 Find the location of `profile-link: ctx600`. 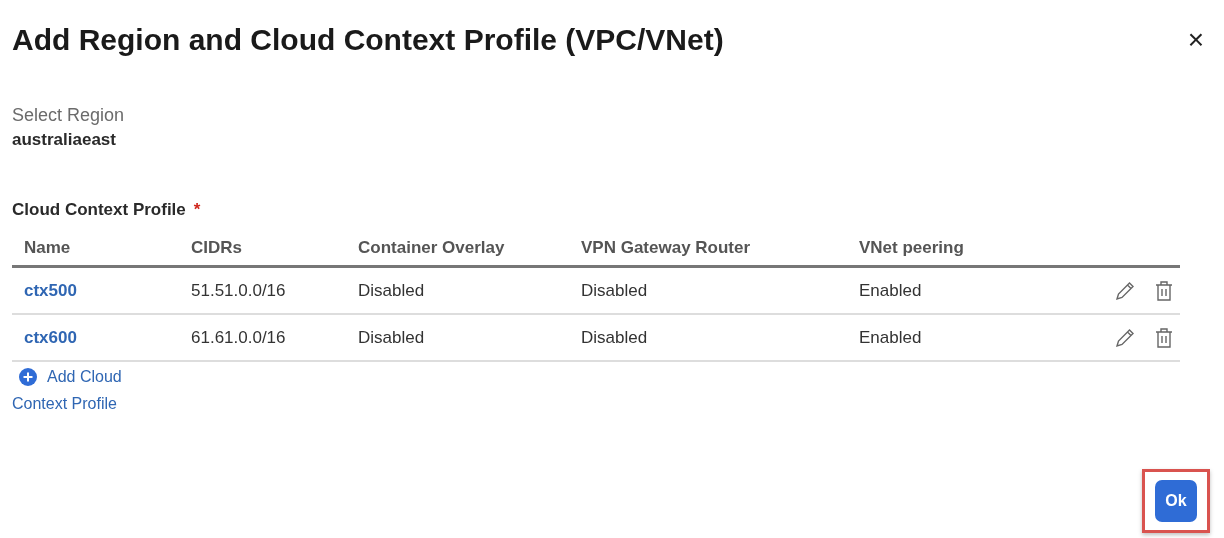

profile-link: ctx600 is located at coordinates (50, 337).